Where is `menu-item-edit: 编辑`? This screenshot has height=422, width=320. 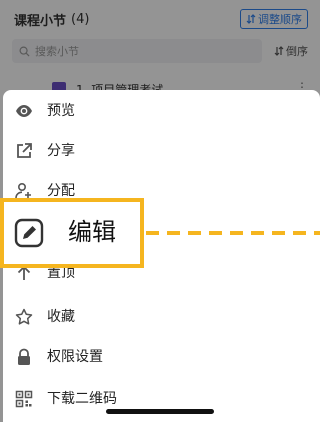 menu-item-edit: 编辑 is located at coordinates (72, 233).